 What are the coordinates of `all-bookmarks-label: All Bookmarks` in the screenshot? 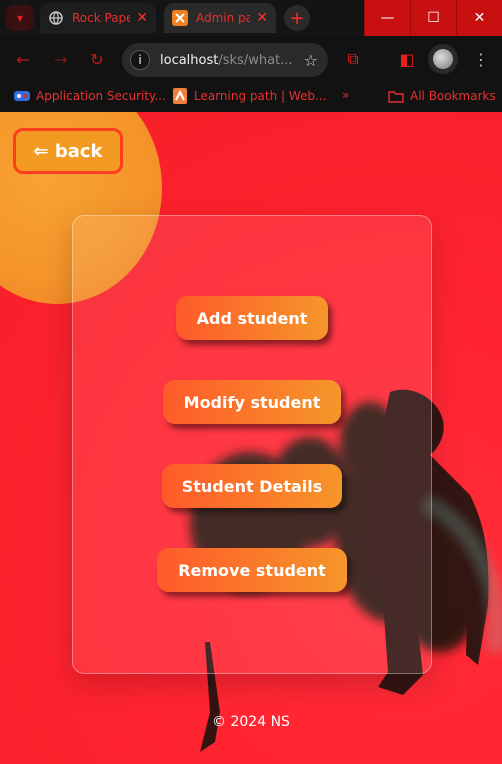 It's located at (453, 96).